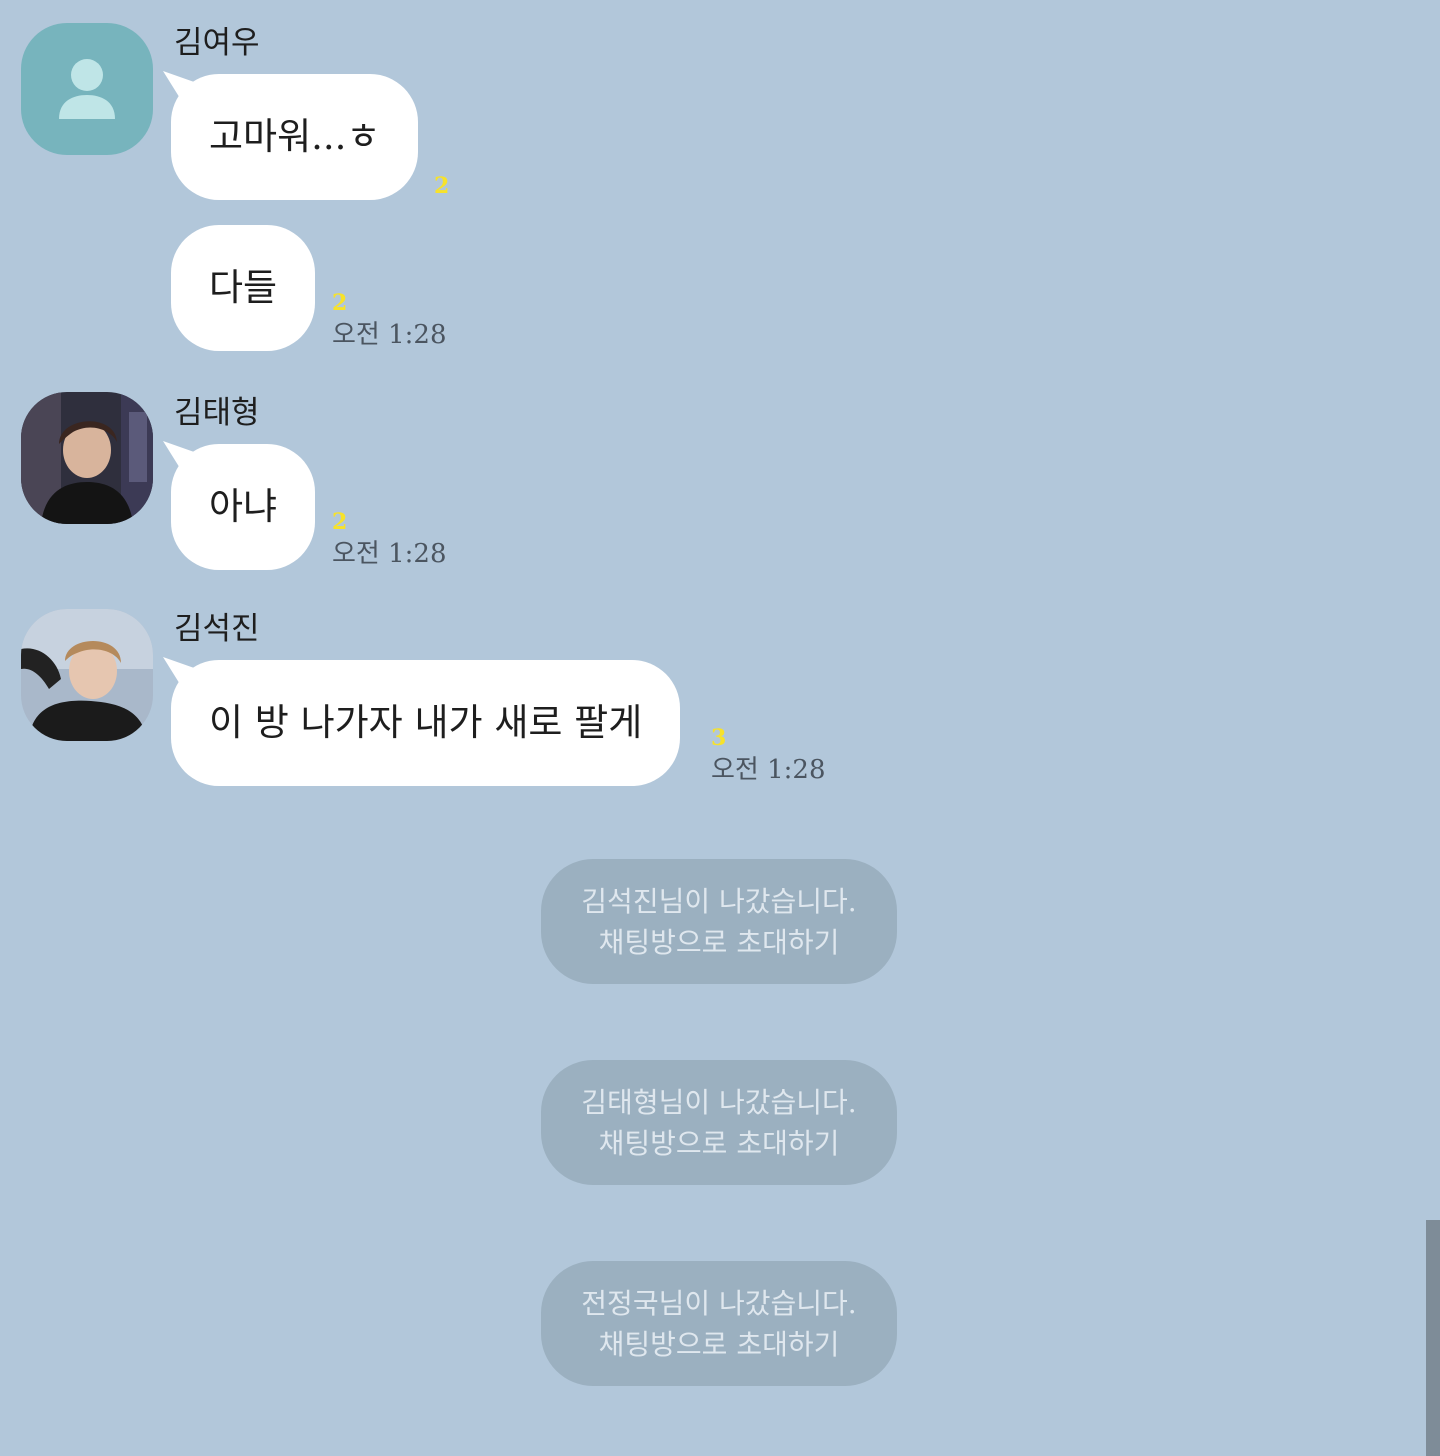 The image size is (1440, 1456). I want to click on avatar-default-profile-icon, so click(87, 89).